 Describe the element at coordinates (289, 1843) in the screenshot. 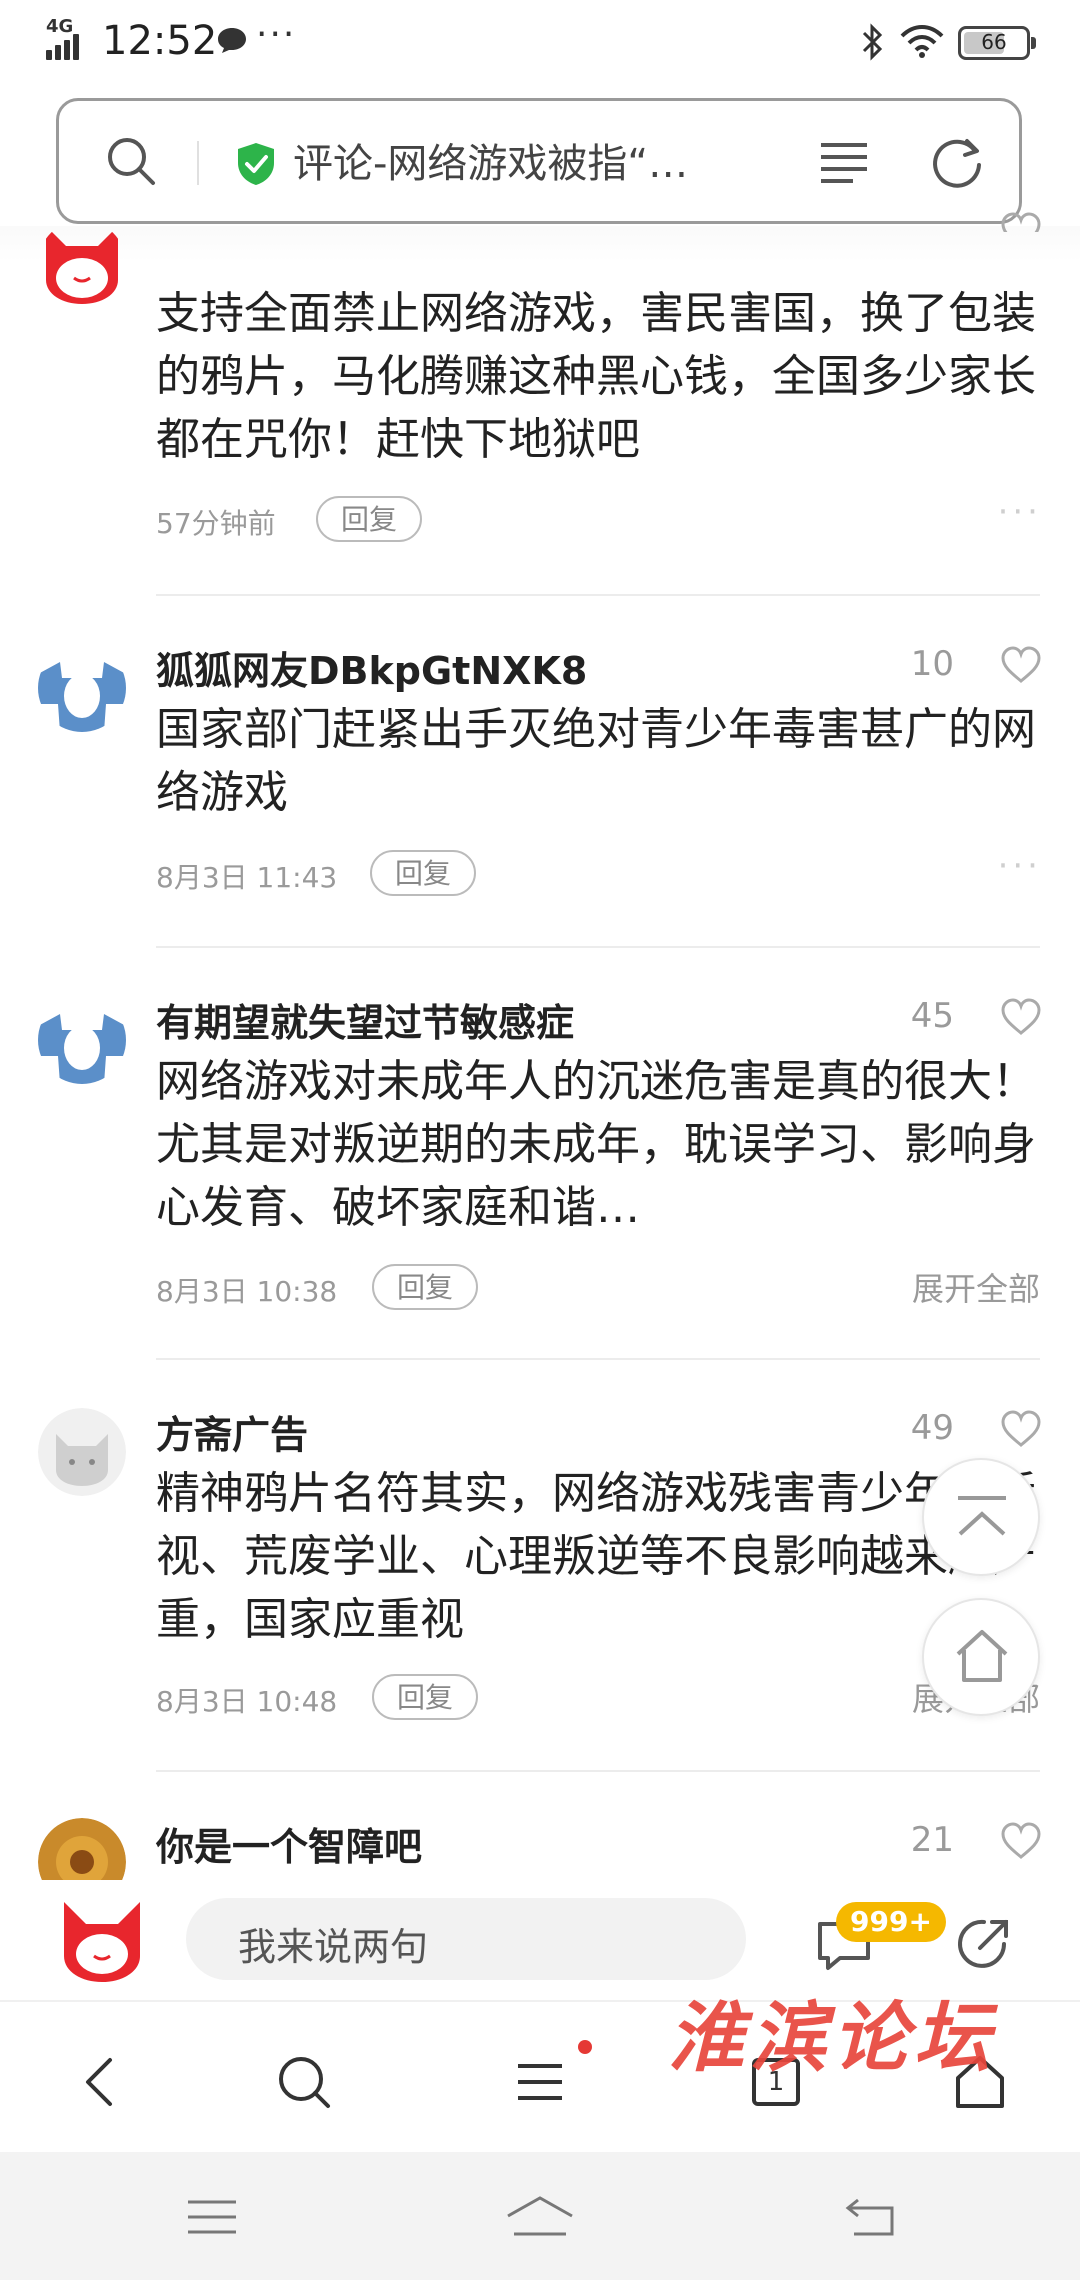

I see `comment-author: 你是一个智障吧` at that location.